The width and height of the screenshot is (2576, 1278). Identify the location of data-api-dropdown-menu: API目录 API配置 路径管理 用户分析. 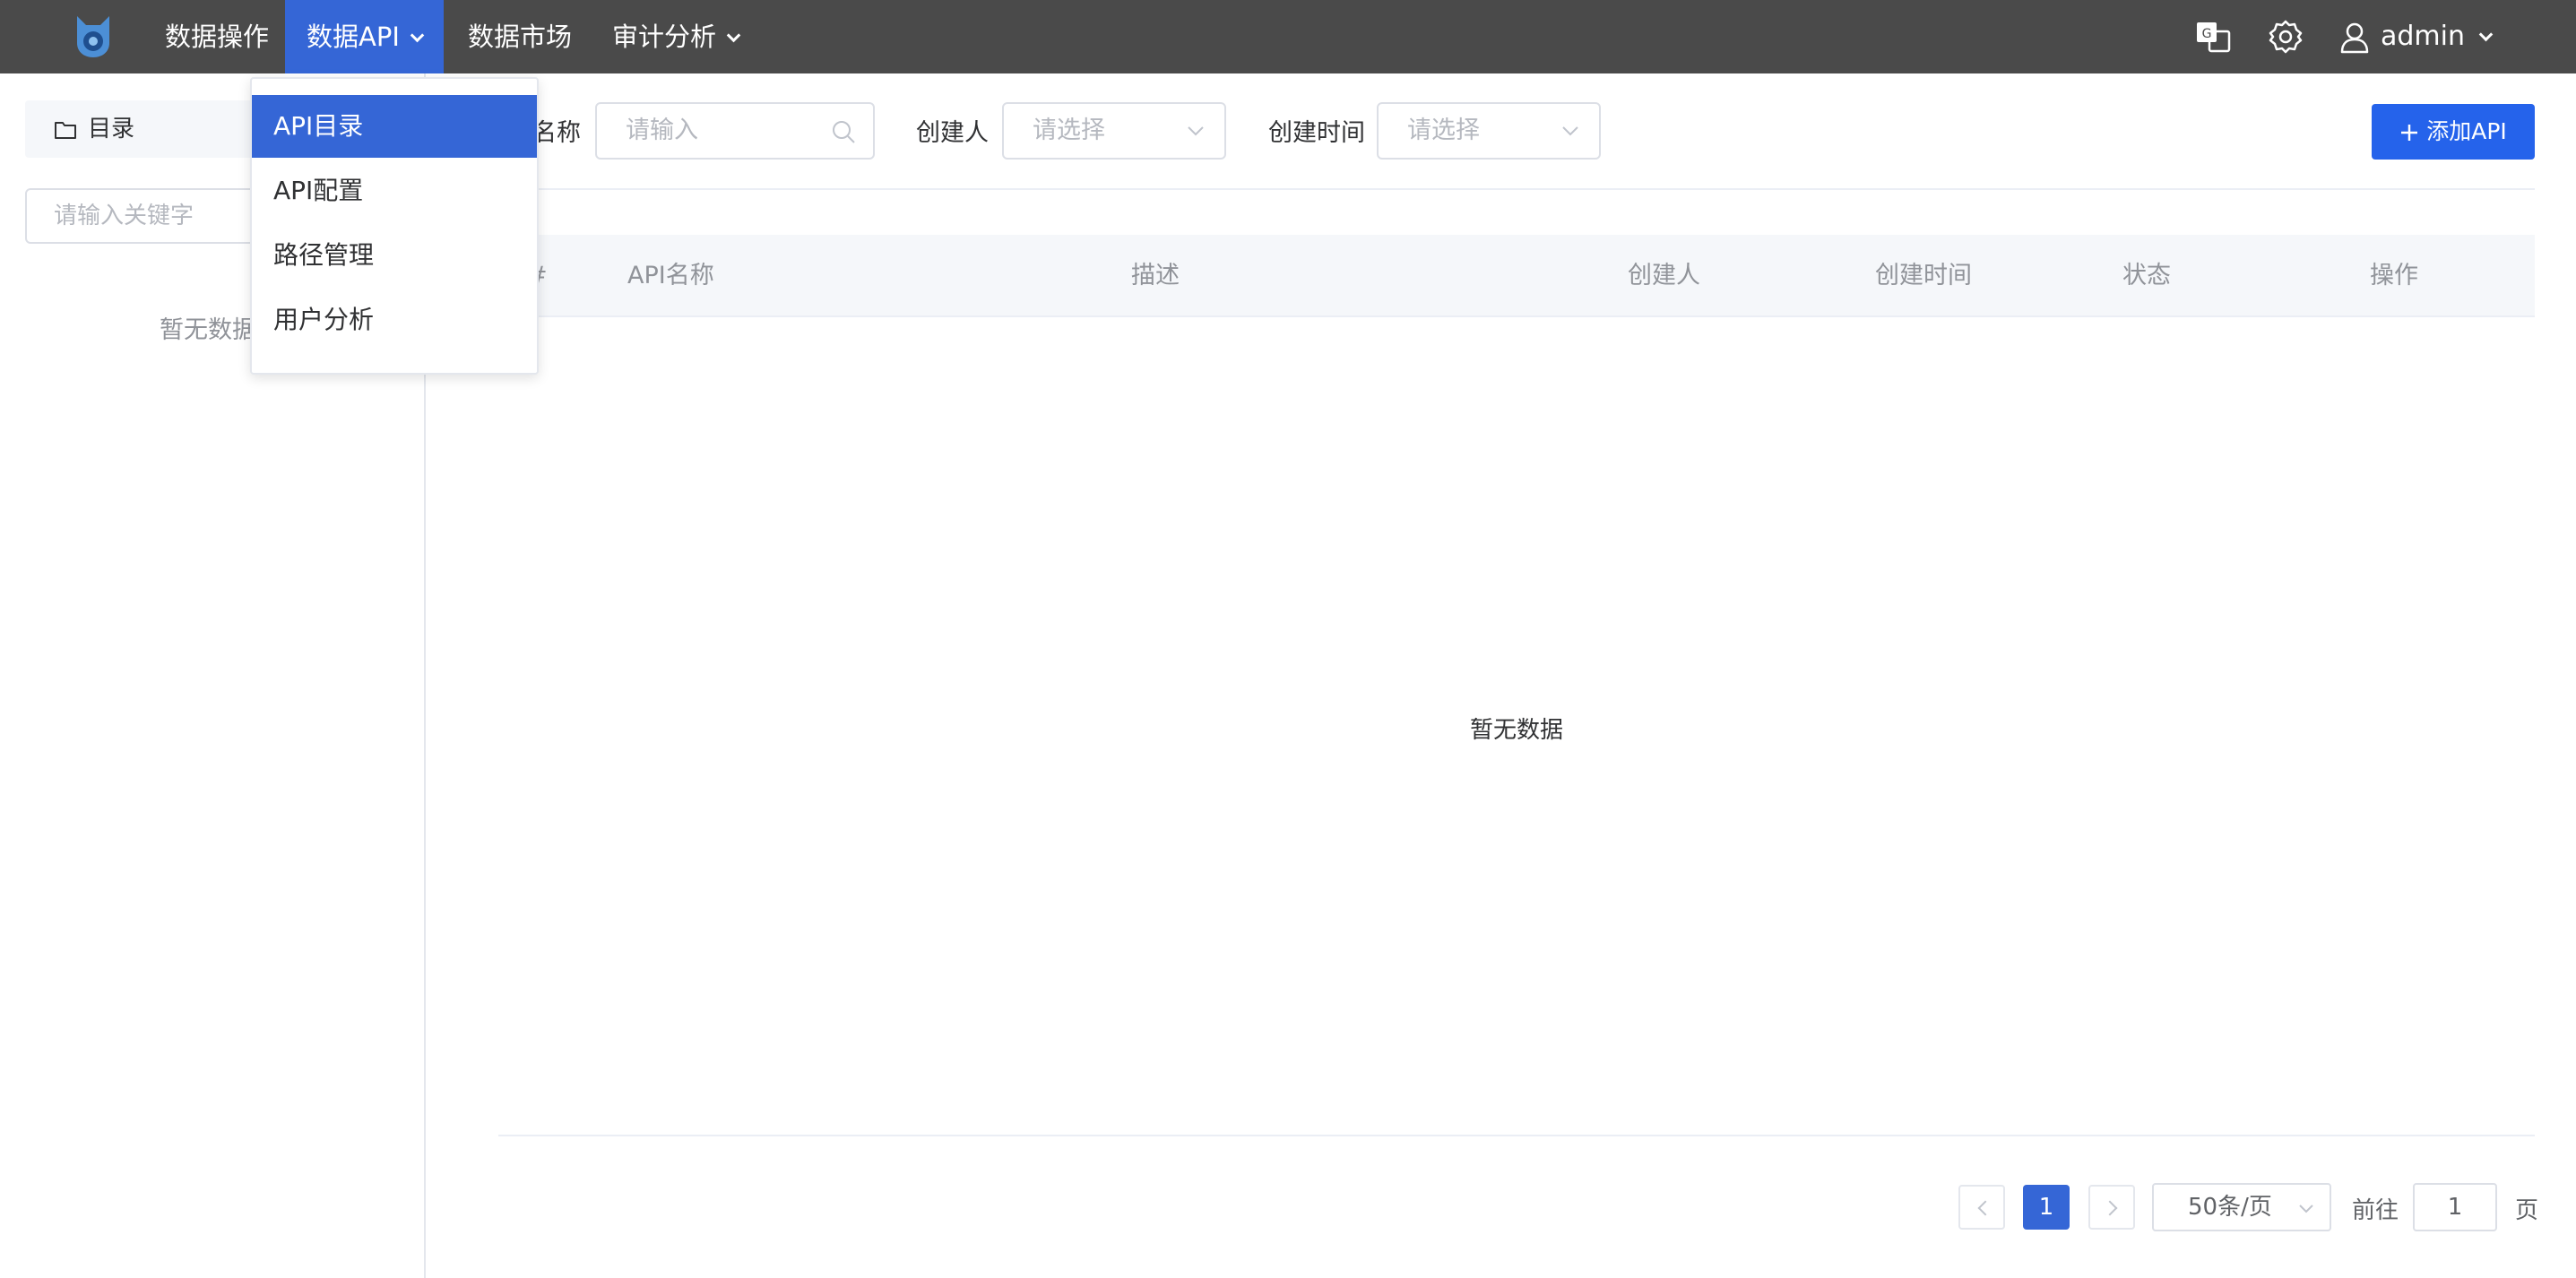
(394, 226).